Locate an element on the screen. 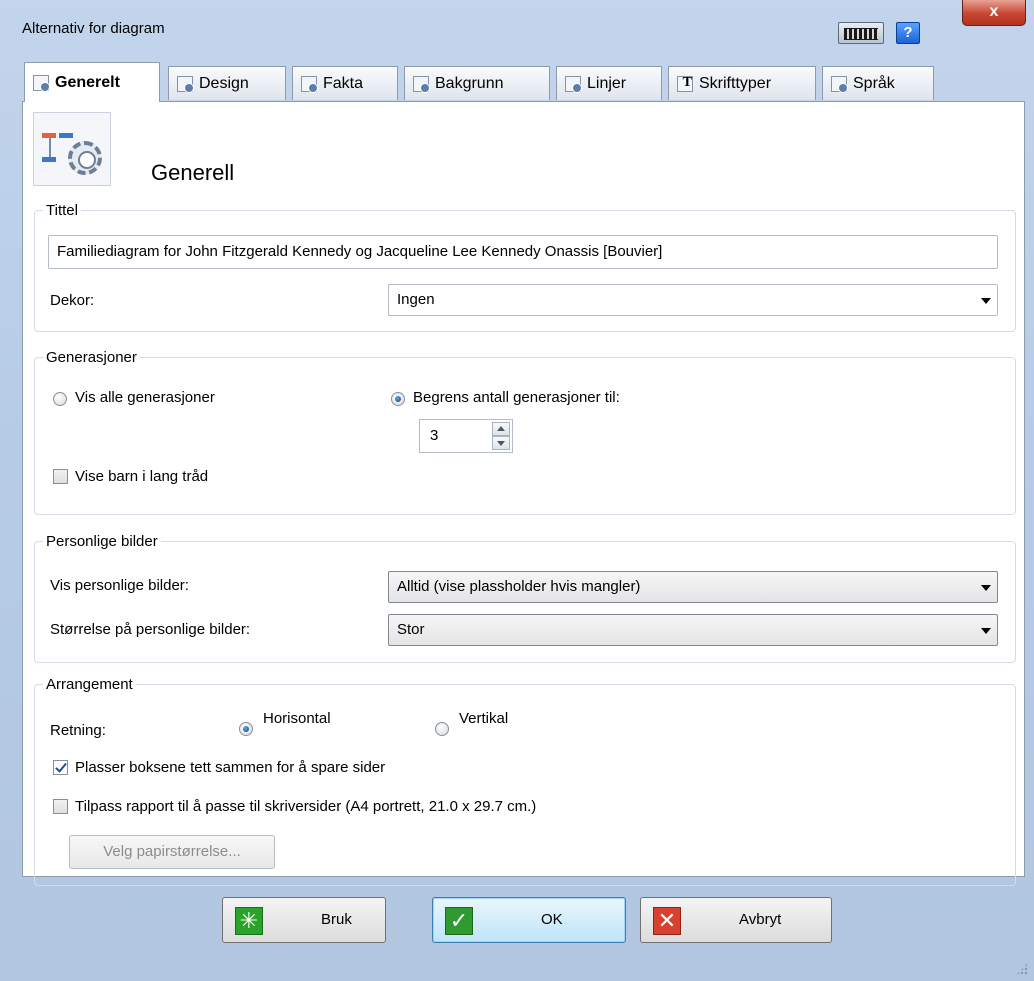 The width and height of the screenshot is (1034, 981). tab-design: Design is located at coordinates (227, 83).